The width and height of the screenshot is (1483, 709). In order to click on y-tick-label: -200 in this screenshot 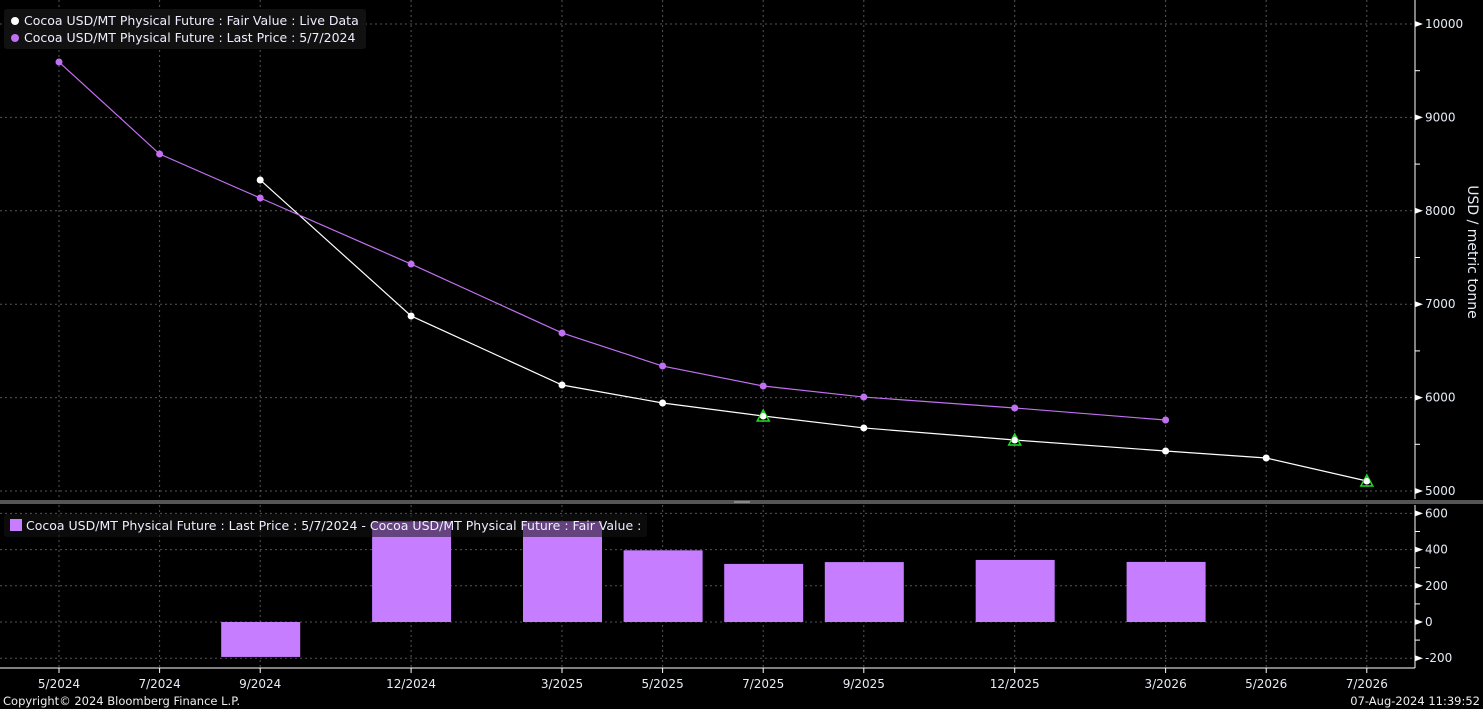, I will do `click(1438, 658)`.